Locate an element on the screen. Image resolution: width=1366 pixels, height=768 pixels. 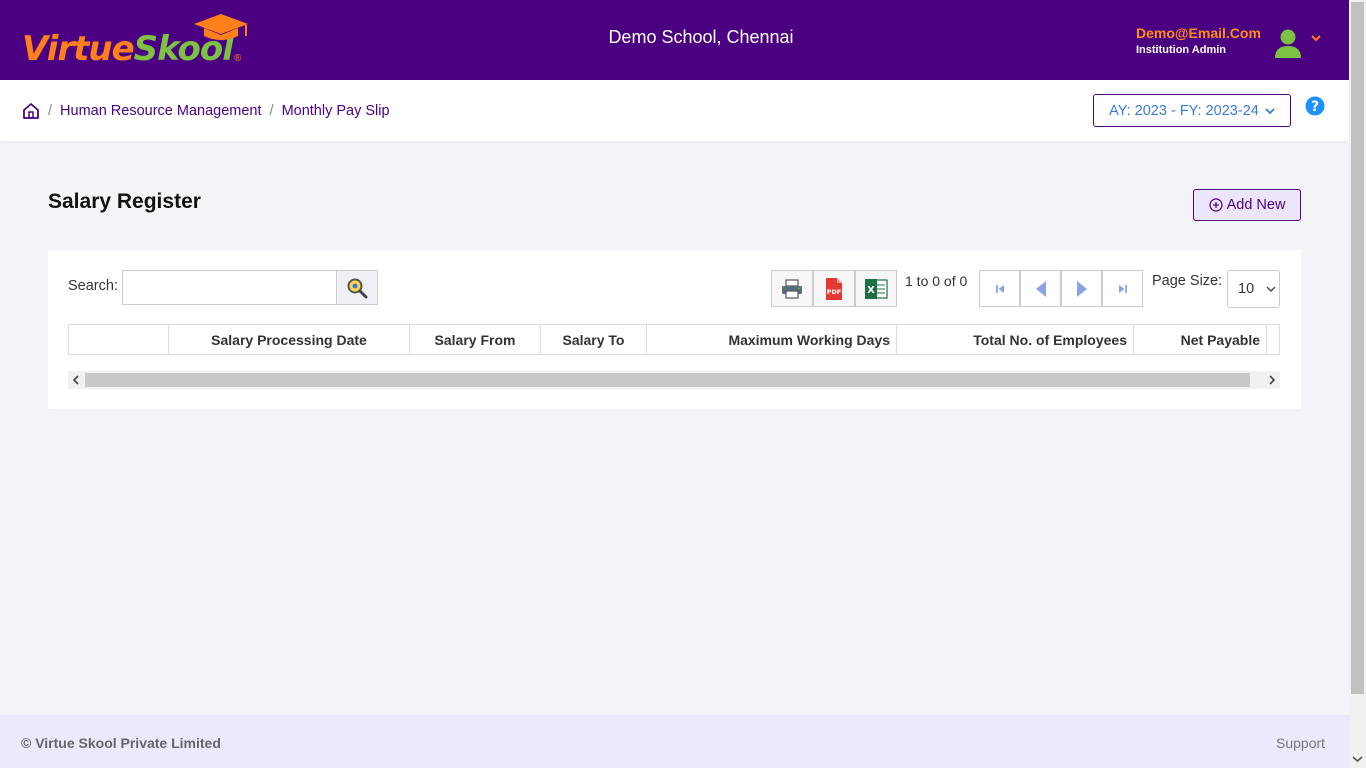
last-page-icon is located at coordinates (1122, 288).